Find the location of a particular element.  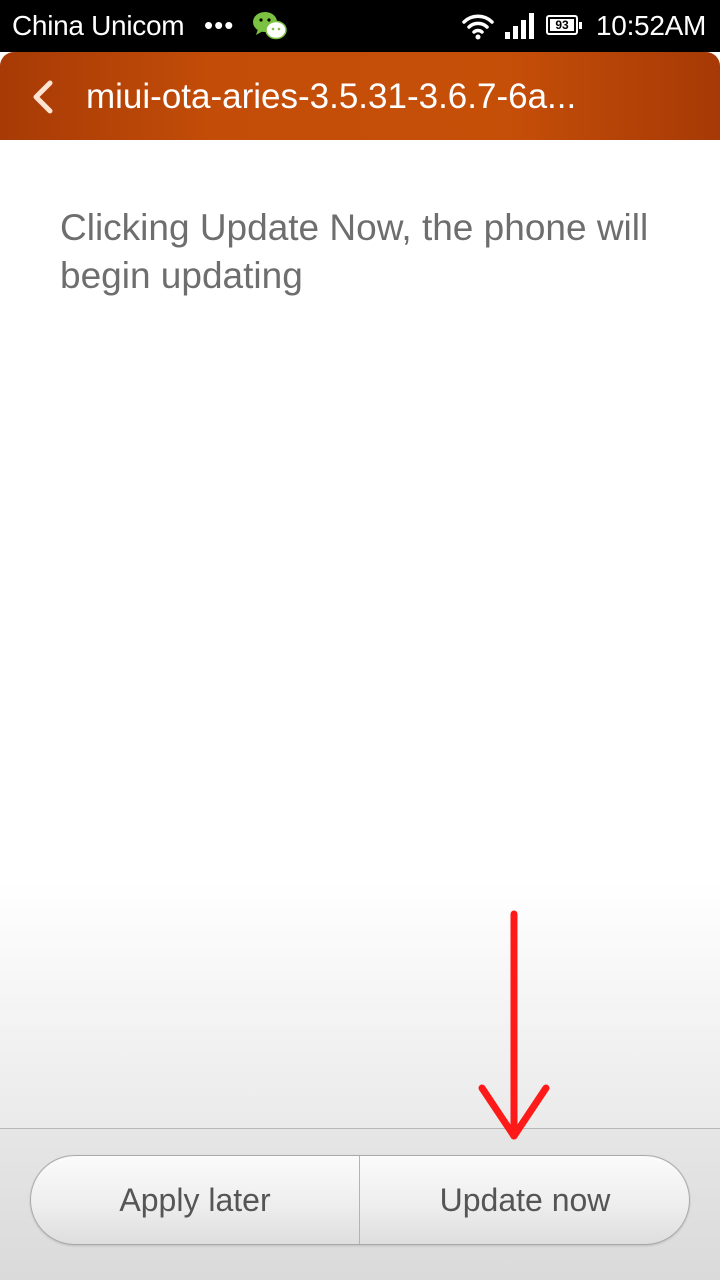

battery-icon: 93 is located at coordinates (564, 25).